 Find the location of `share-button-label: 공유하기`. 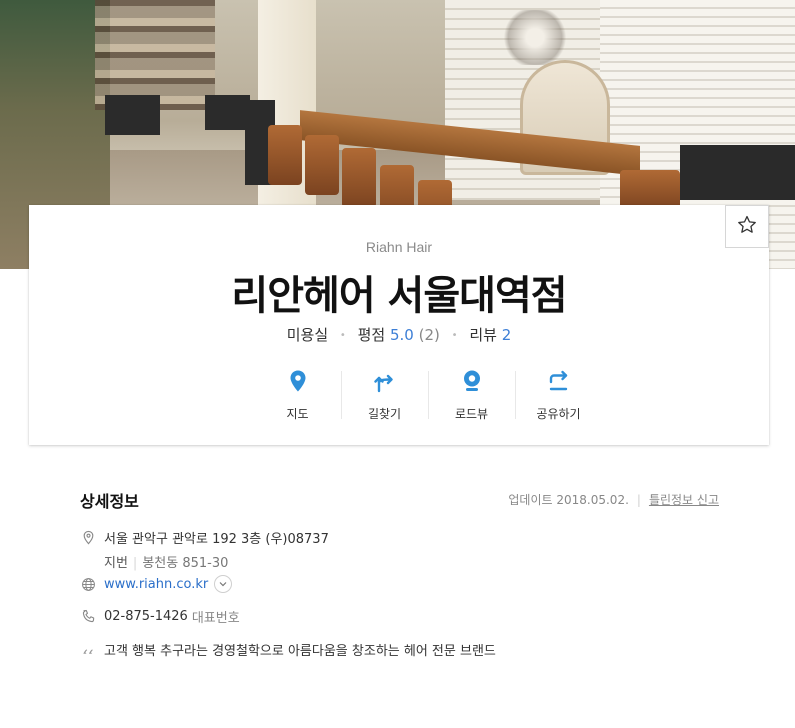

share-button-label: 공유하기 is located at coordinates (558, 414).